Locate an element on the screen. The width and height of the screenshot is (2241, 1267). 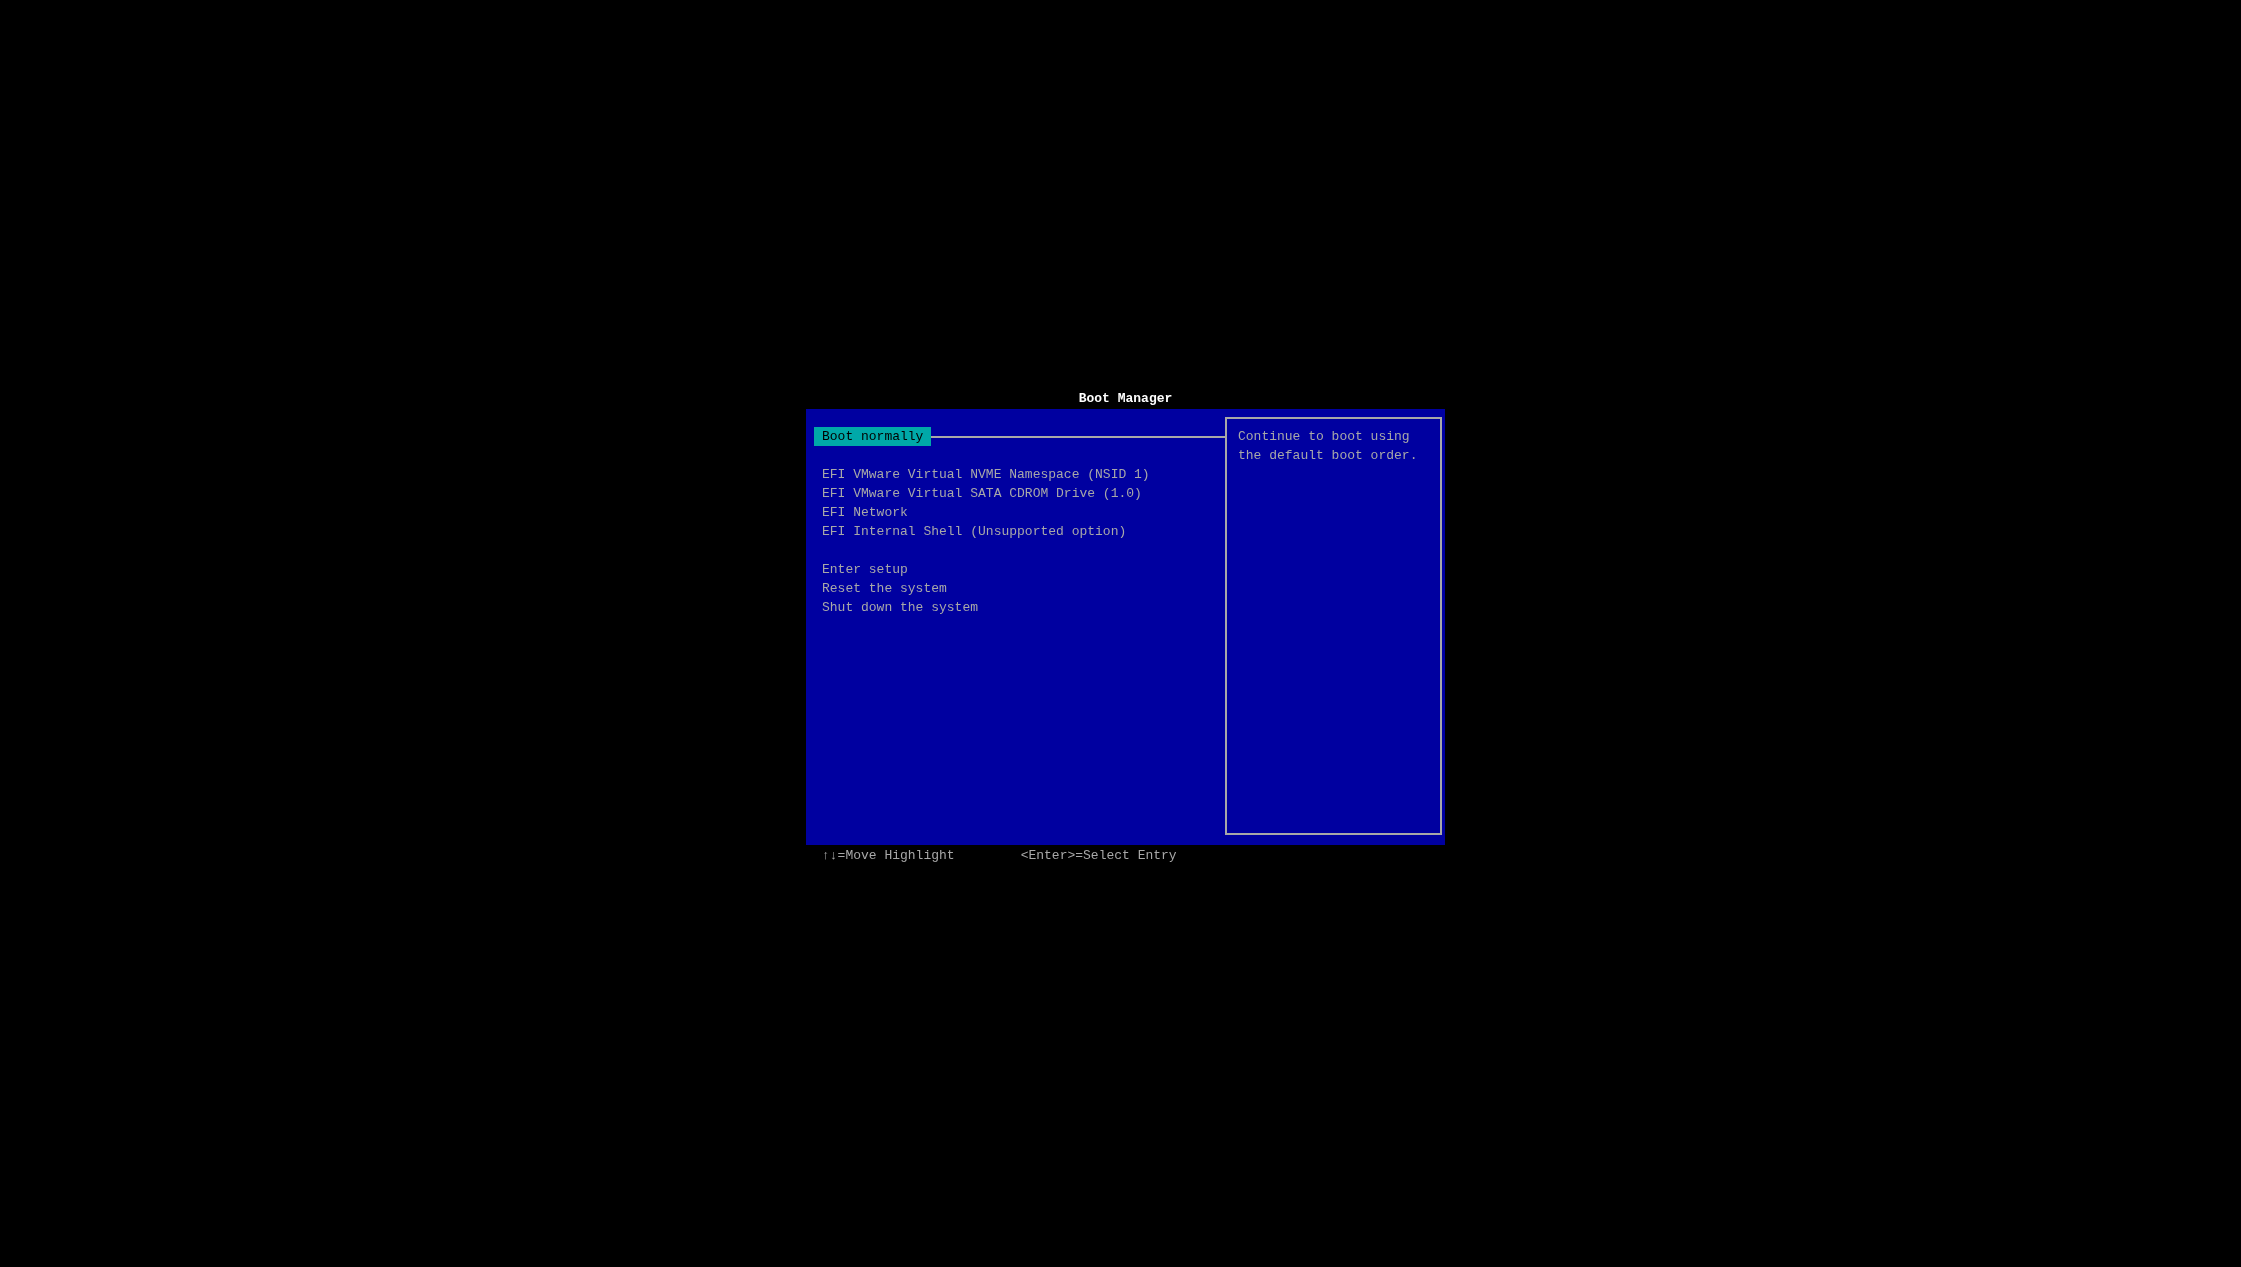
boot-menu-item: EFI VMware Virtual SATA CDROM Drive (1.0) is located at coordinates (982, 493).